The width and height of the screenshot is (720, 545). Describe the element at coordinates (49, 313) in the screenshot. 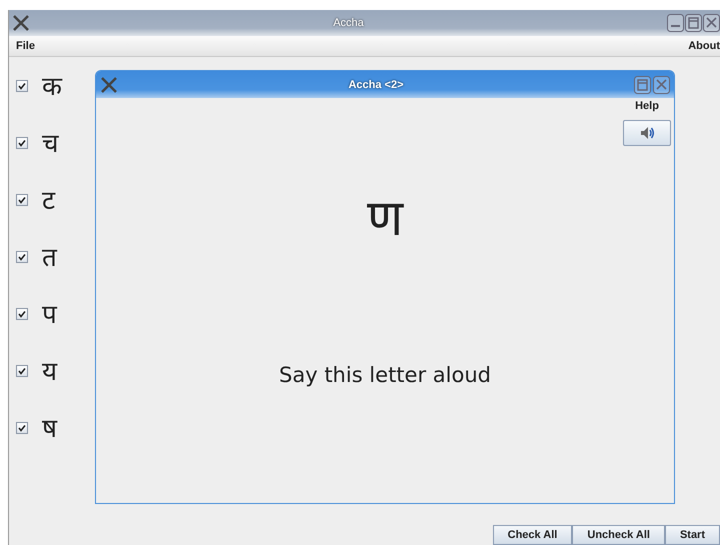

I see `letter-label: प` at that location.